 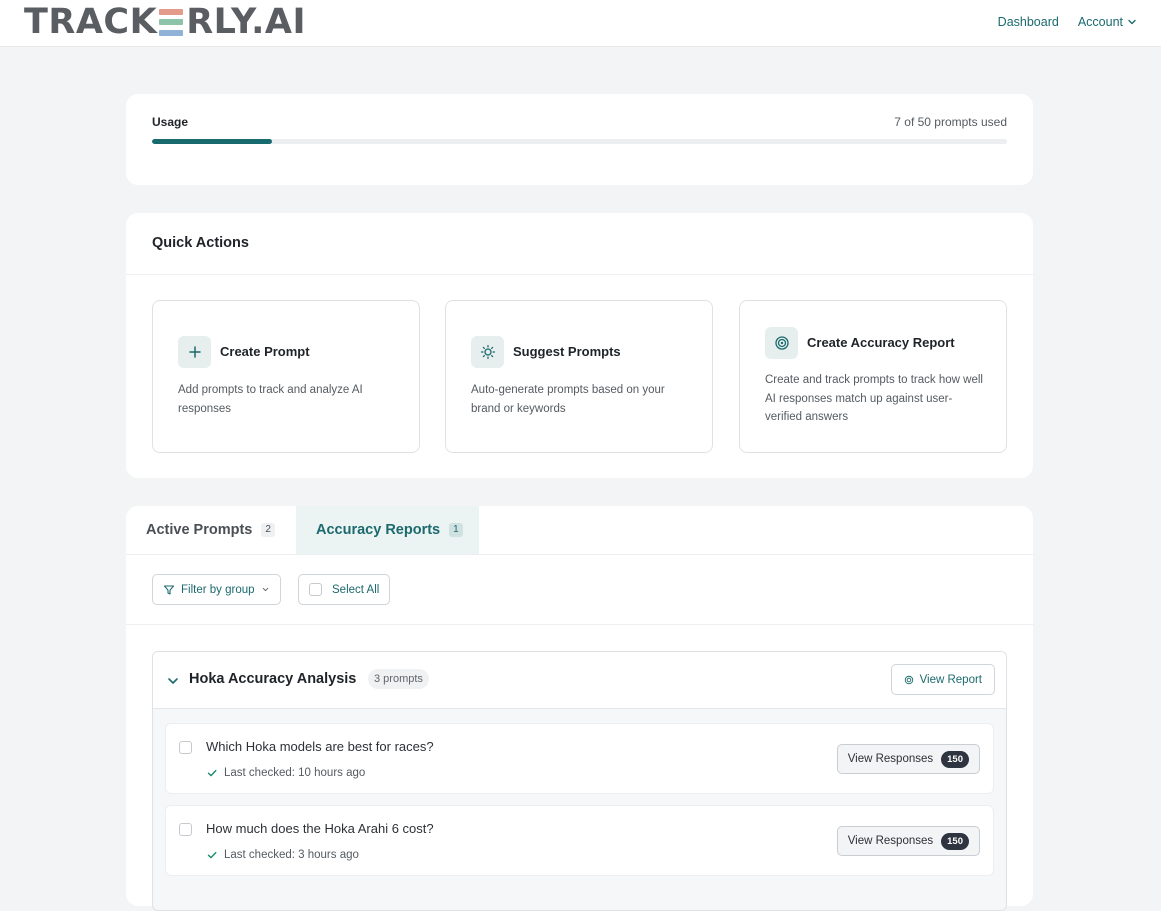 What do you see at coordinates (199, 530) in the screenshot?
I see `tab-label: Active Prompts` at bounding box center [199, 530].